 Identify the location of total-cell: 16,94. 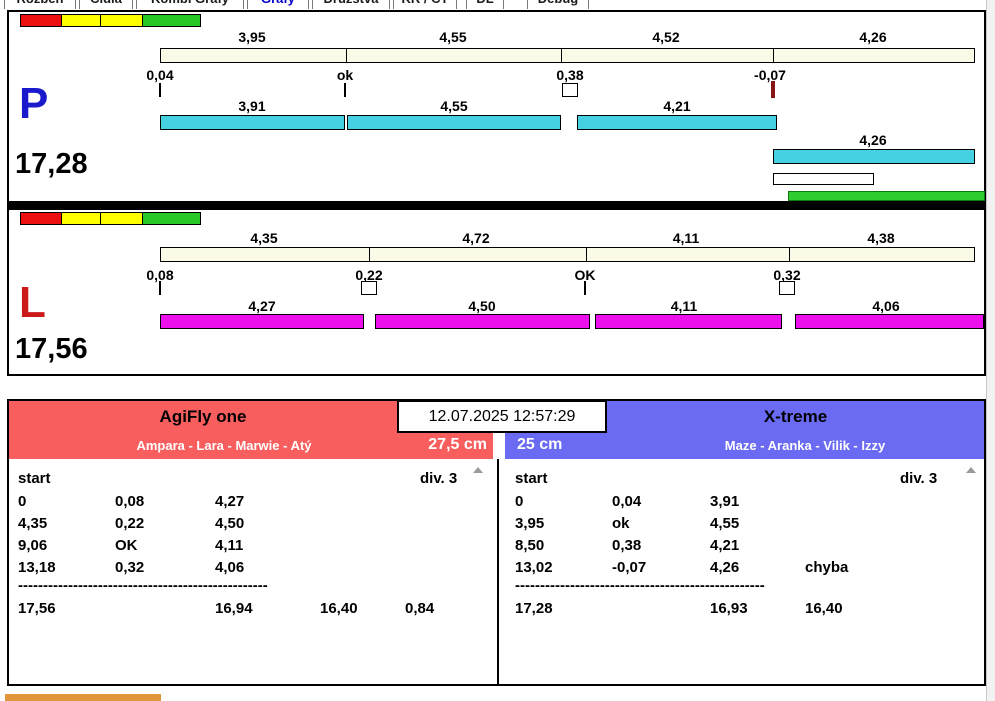
(234, 608).